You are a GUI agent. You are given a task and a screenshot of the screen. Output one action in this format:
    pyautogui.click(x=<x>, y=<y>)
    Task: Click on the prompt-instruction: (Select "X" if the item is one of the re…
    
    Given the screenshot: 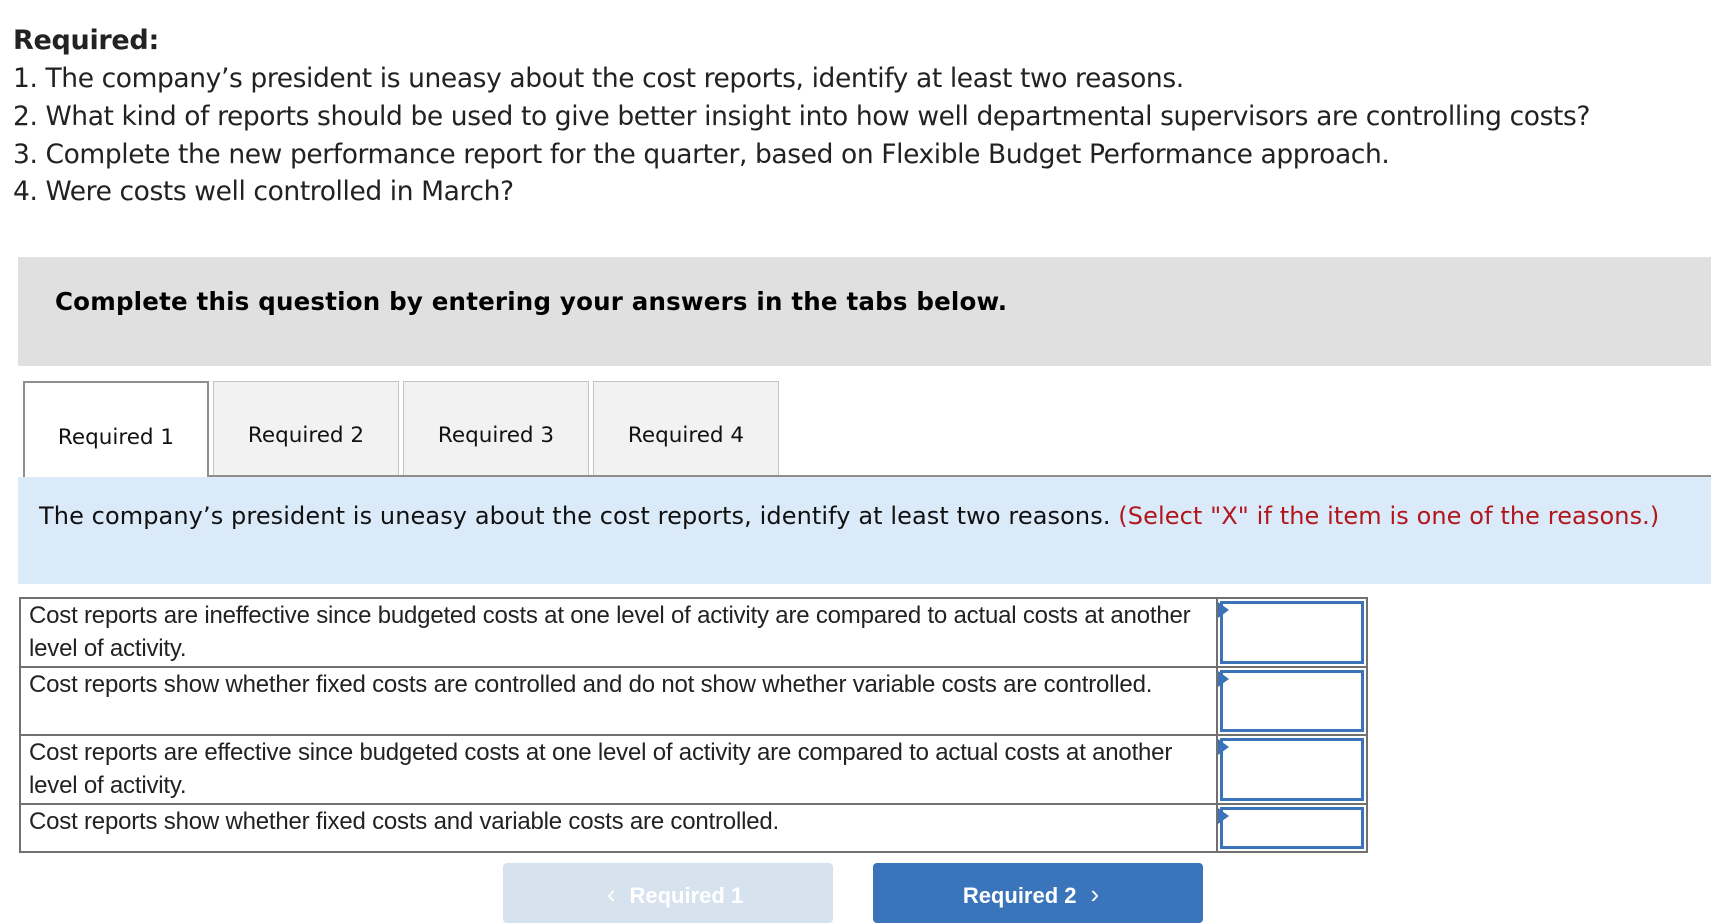 What is the action you would take?
    pyautogui.click(x=1389, y=516)
    